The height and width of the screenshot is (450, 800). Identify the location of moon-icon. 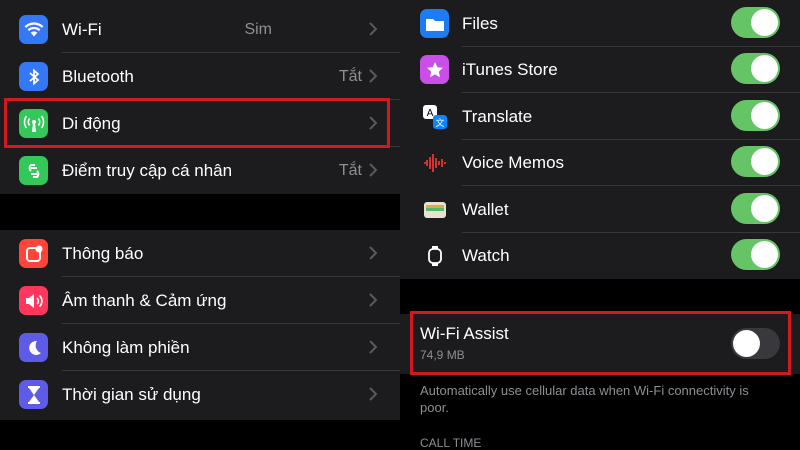
(33, 347).